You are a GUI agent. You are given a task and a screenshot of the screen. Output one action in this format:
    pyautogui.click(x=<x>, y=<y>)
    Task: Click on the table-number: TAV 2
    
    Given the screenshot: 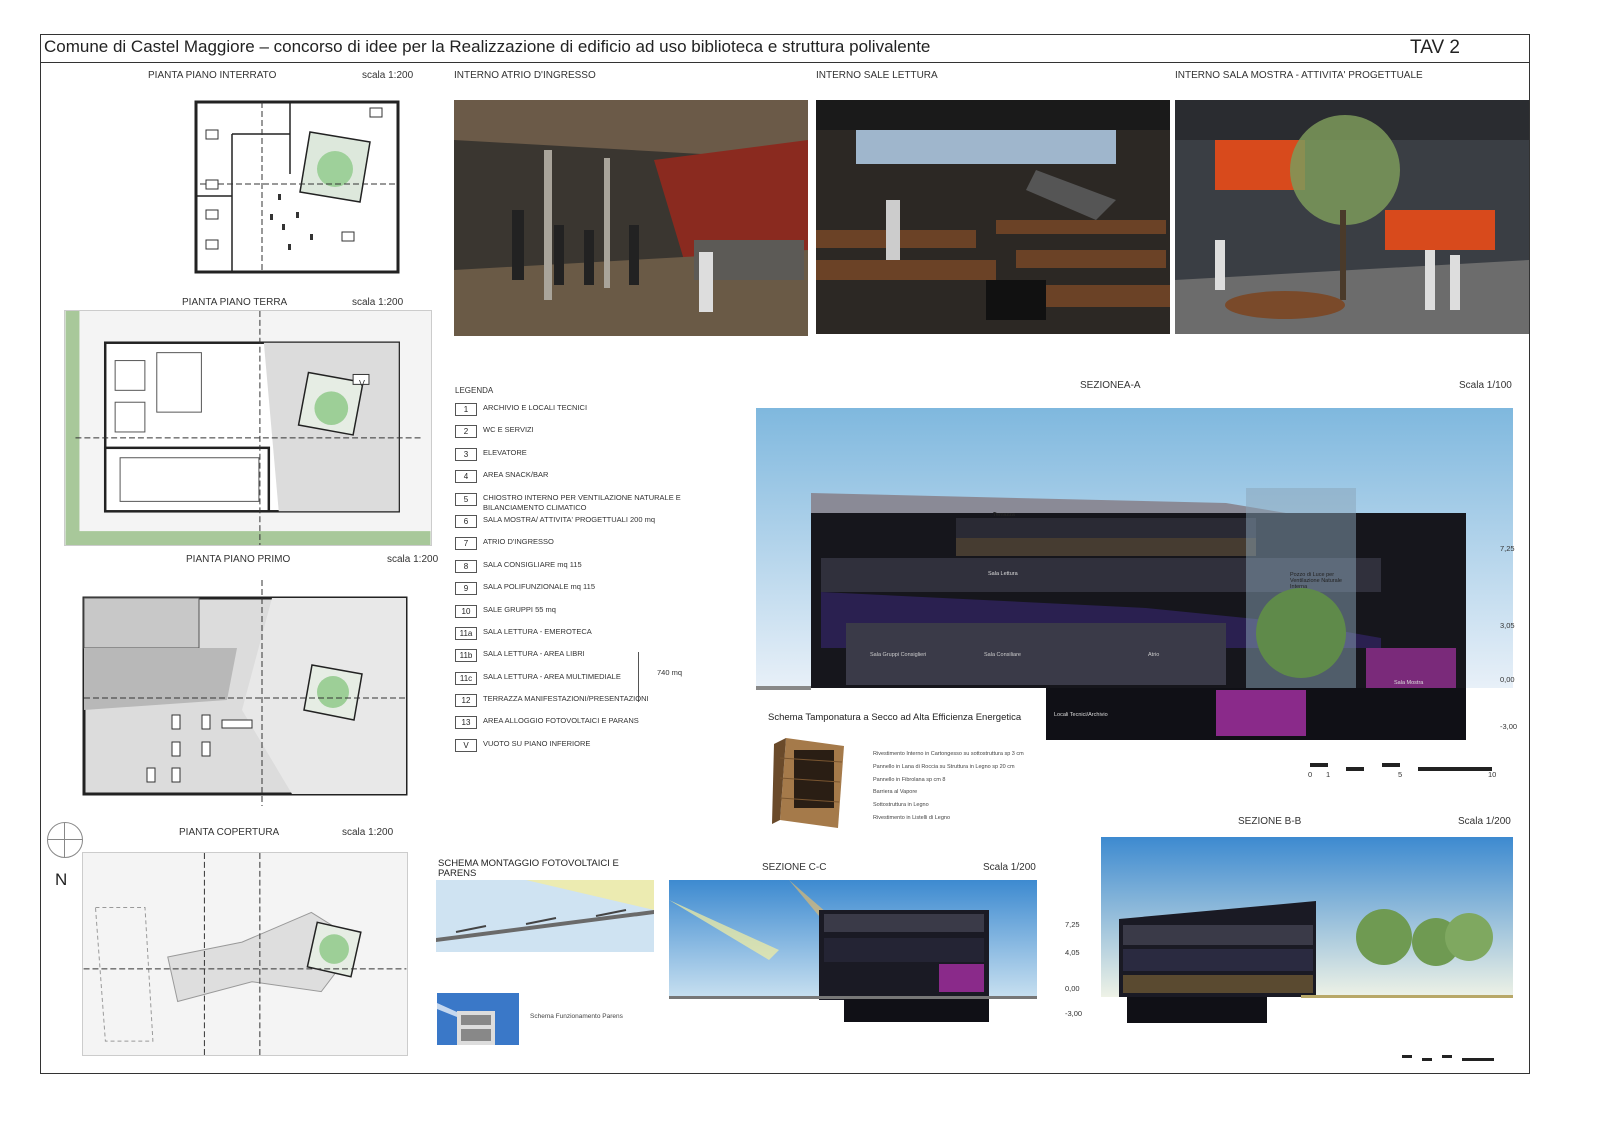 What is the action you would take?
    pyautogui.click(x=1435, y=47)
    